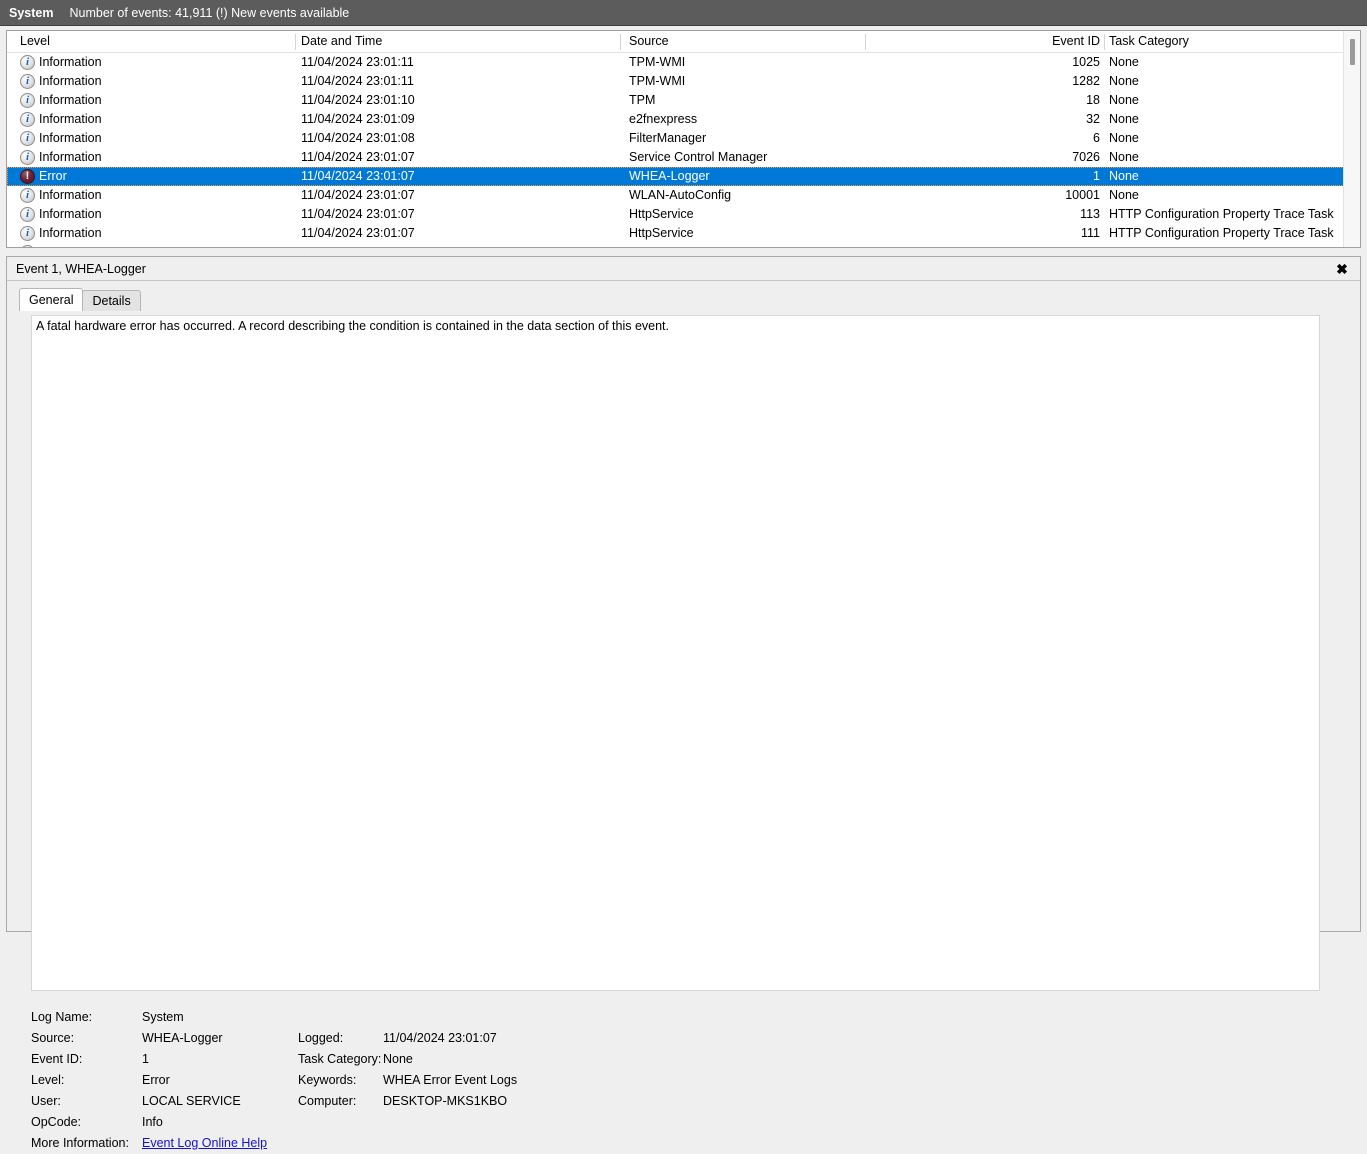  What do you see at coordinates (321, 1038) in the screenshot?
I see `logged-key: Logged:` at bounding box center [321, 1038].